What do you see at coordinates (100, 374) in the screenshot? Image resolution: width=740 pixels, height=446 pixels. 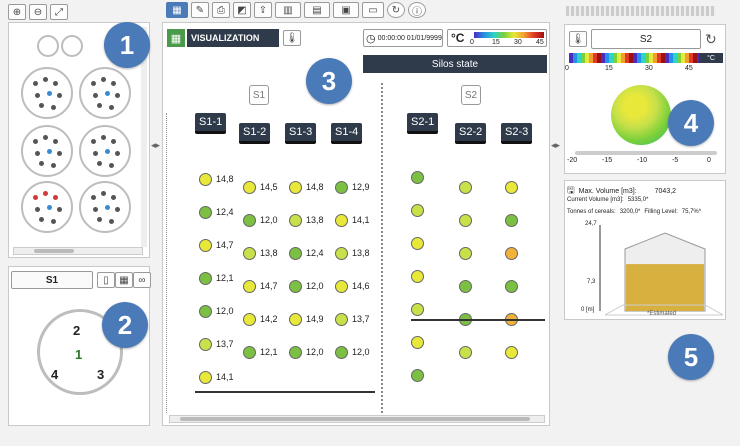 I see `cable-label: 3` at bounding box center [100, 374].